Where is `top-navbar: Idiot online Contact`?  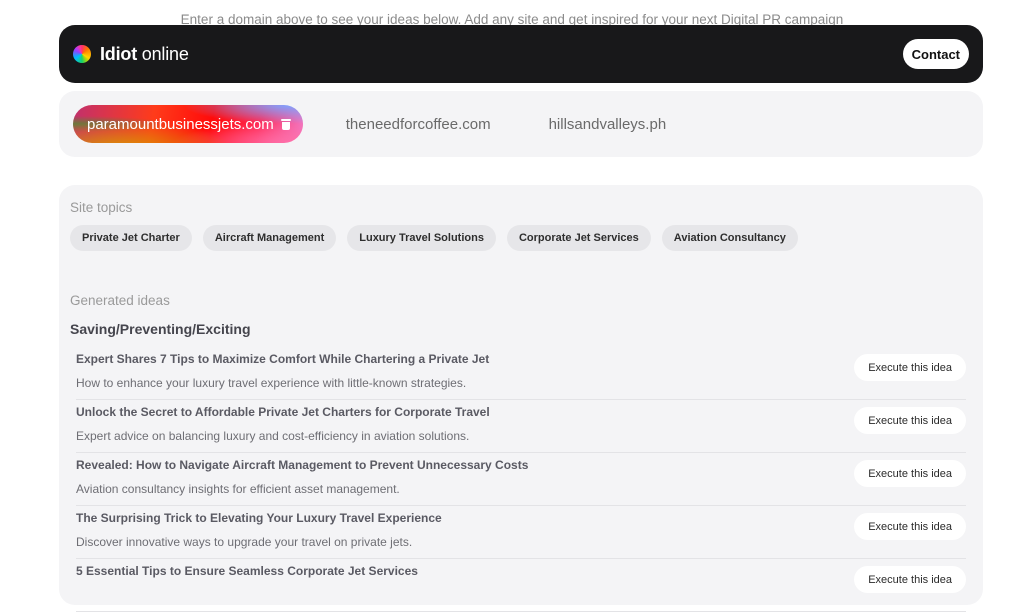 top-navbar: Idiot online Contact is located at coordinates (521, 54).